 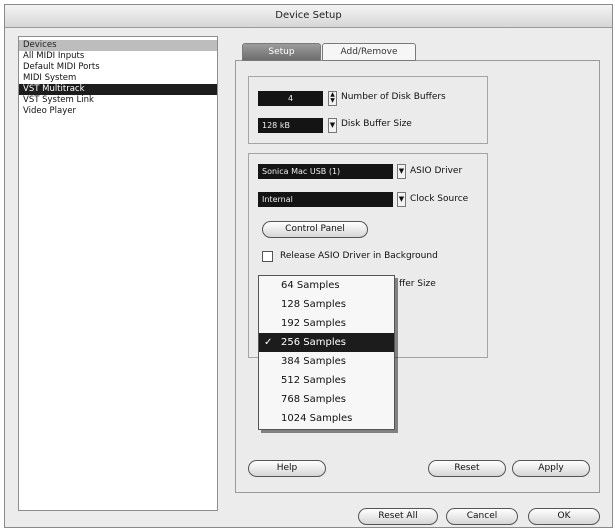 I want to click on buffer-option-label: 128 Samples, so click(x=313, y=304).